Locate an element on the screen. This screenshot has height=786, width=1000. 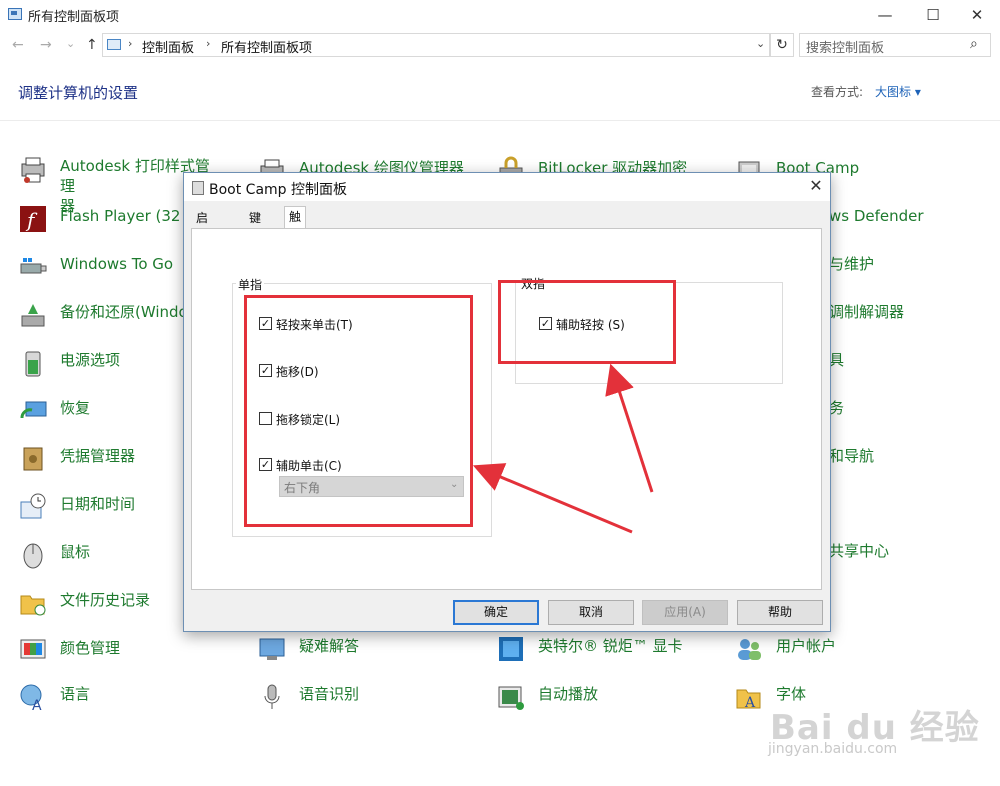
baidu-watermark-url: jingyan.baidu.com is located at coordinates (833, 749).